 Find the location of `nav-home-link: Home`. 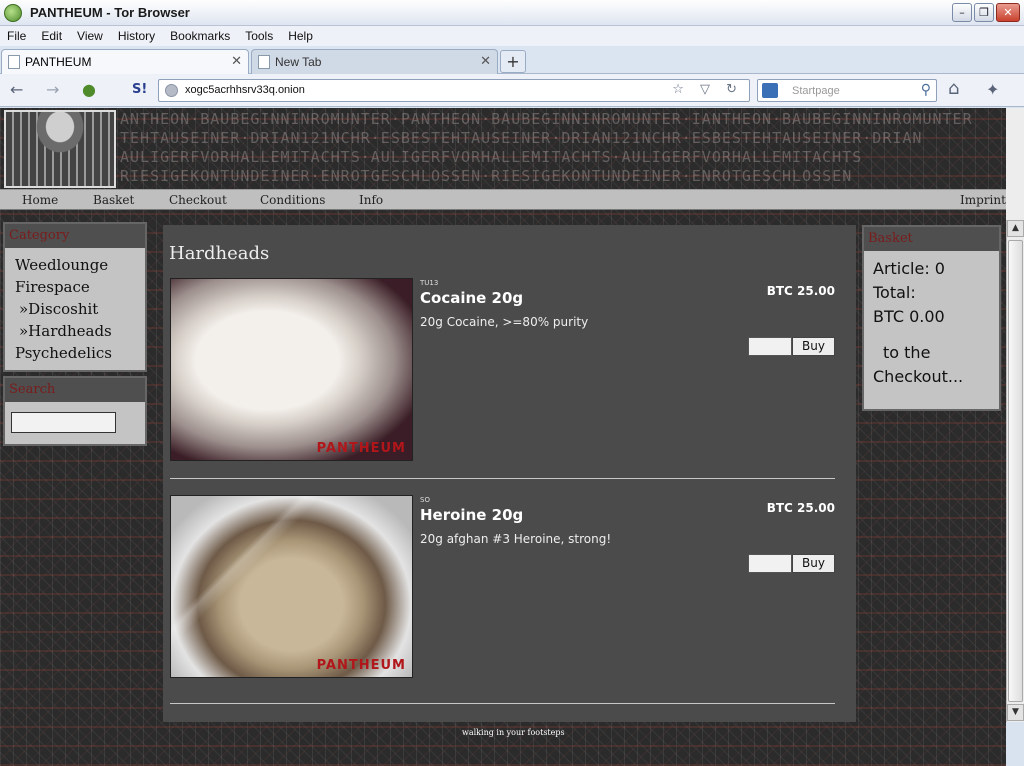

nav-home-link: Home is located at coordinates (40, 200).